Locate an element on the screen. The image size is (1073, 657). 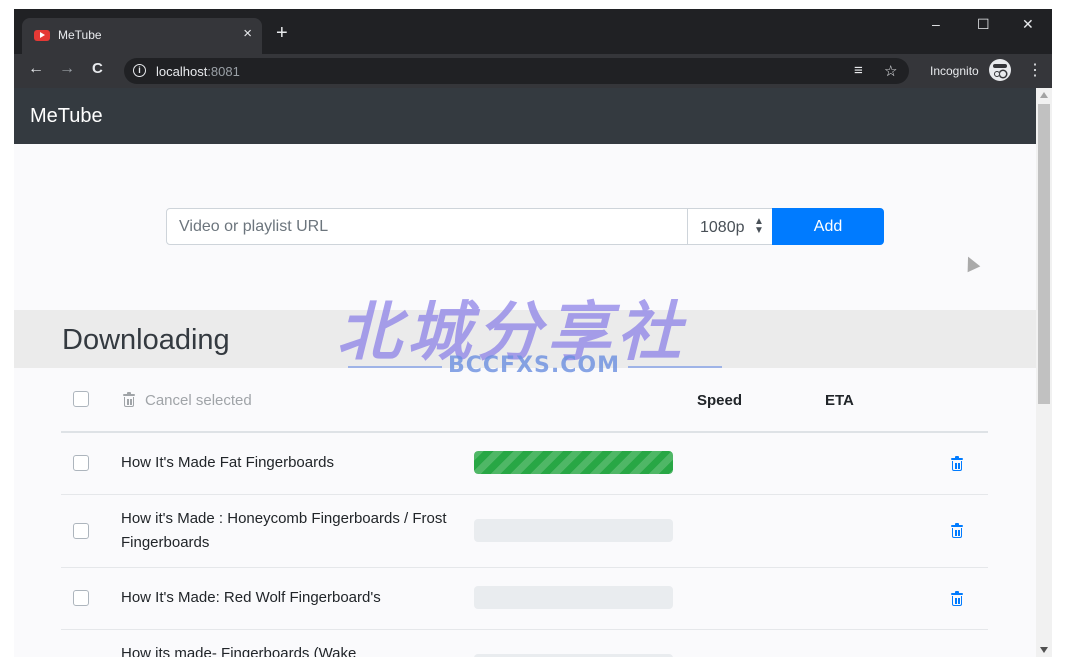
add-button: Add is located at coordinates (828, 226).